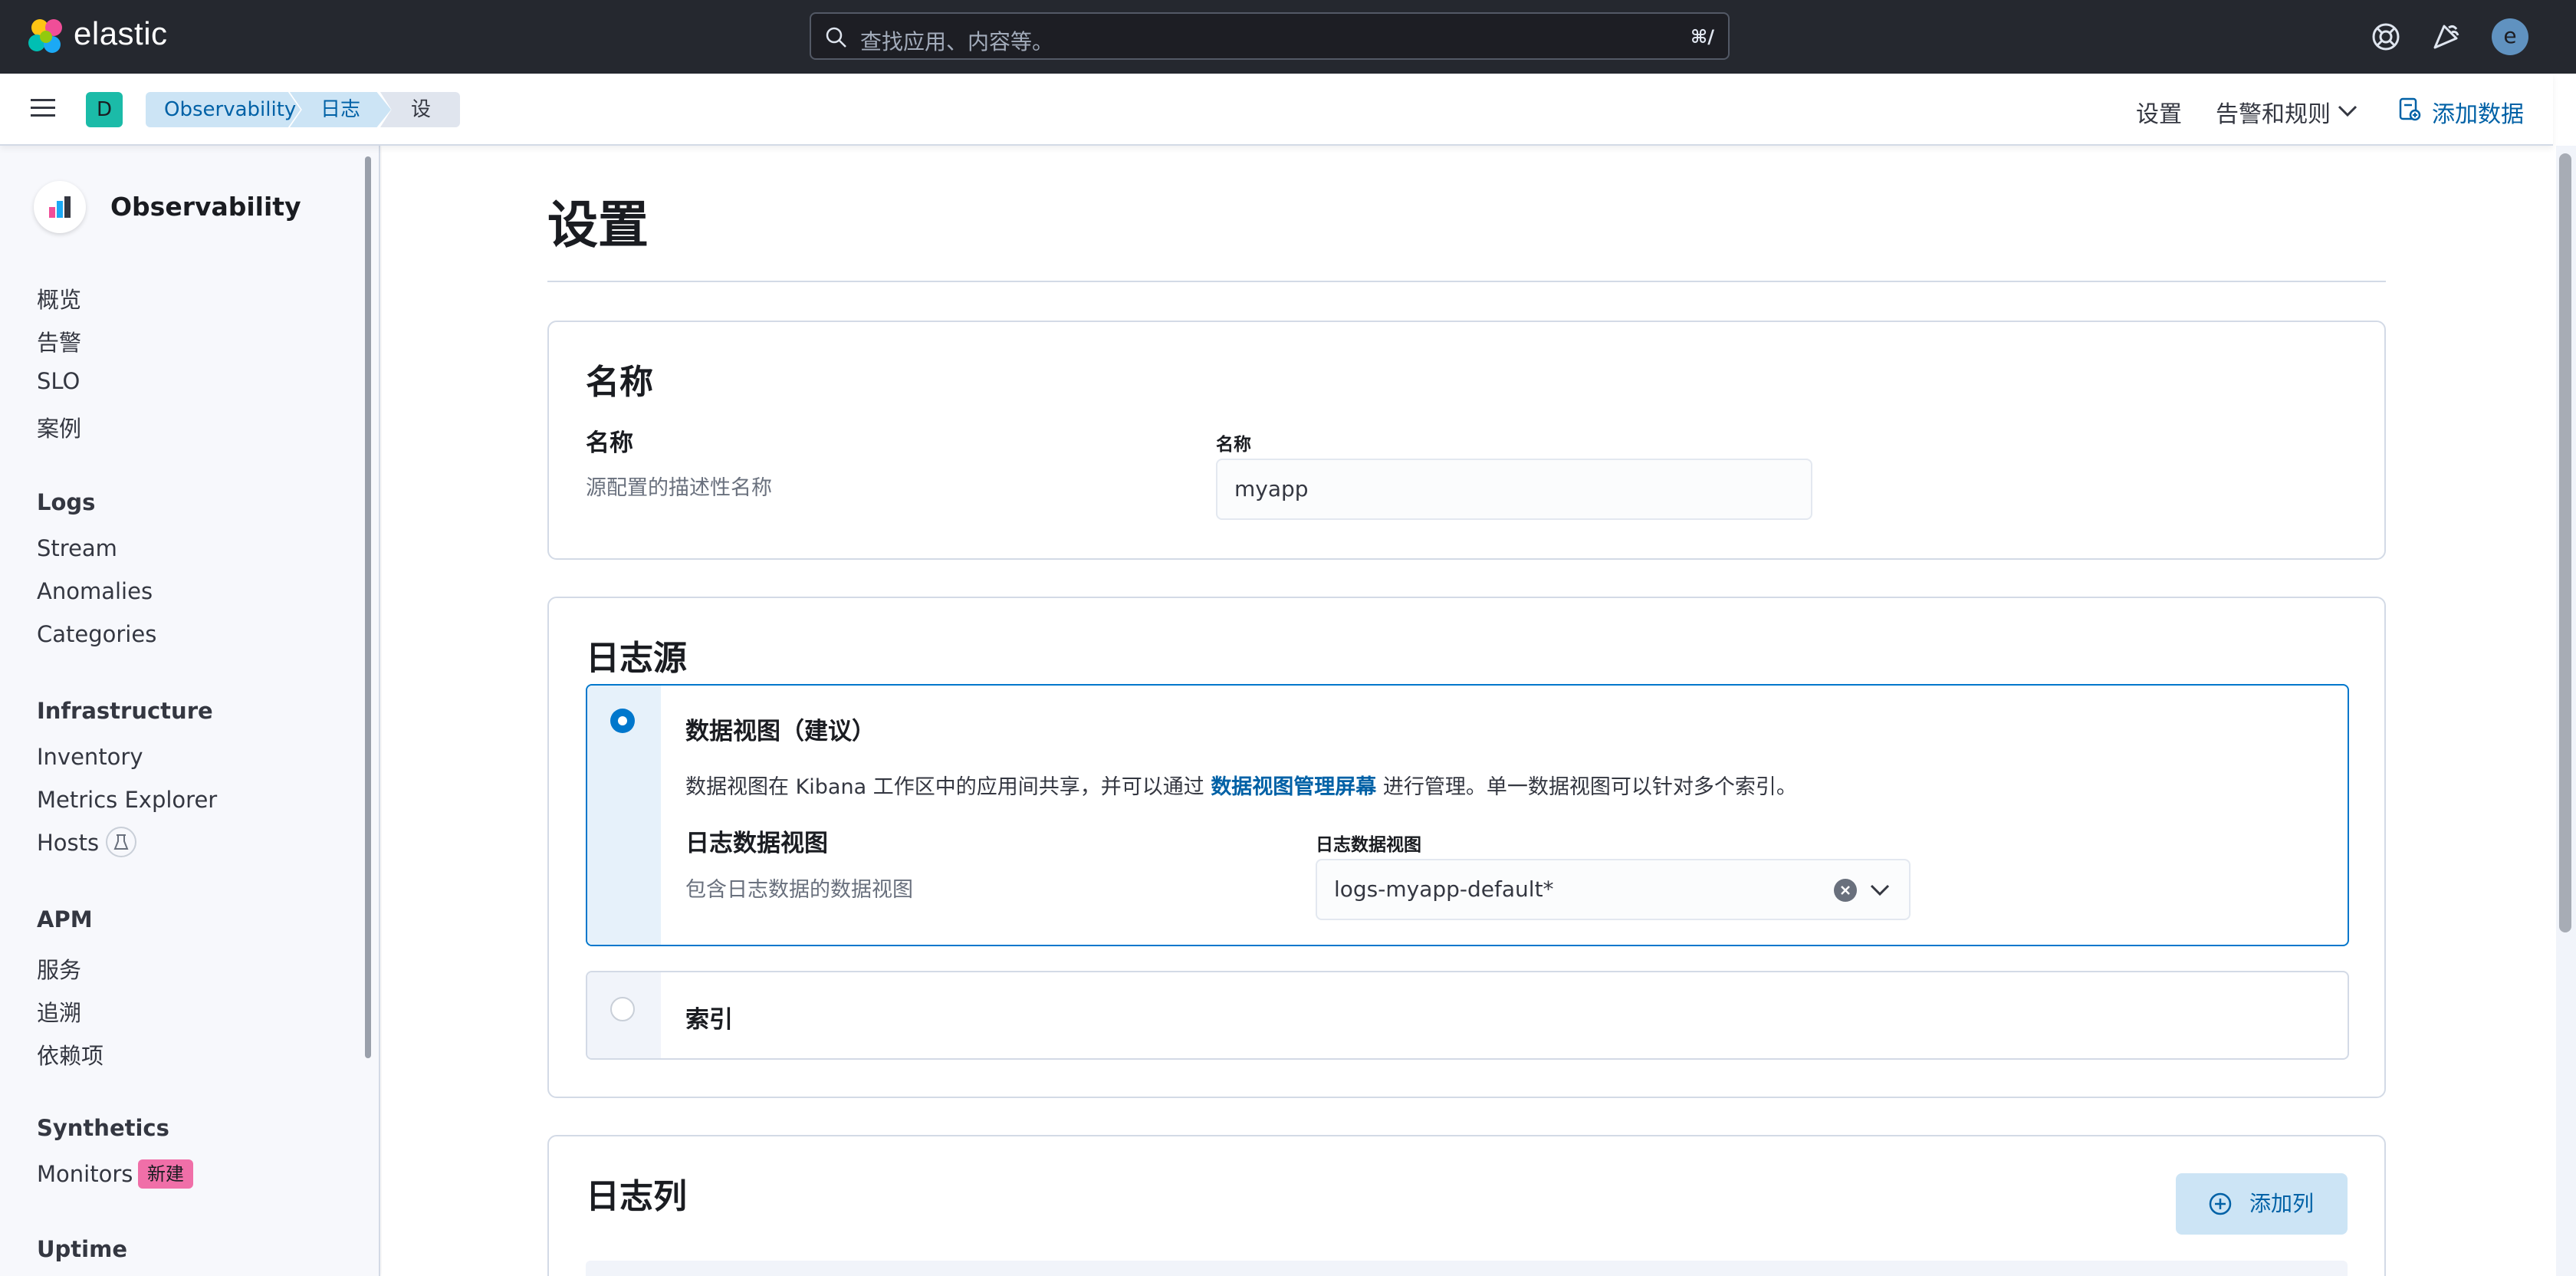  Describe the element at coordinates (68, 843) in the screenshot. I see `sidebar-item-hosts: Hosts` at that location.